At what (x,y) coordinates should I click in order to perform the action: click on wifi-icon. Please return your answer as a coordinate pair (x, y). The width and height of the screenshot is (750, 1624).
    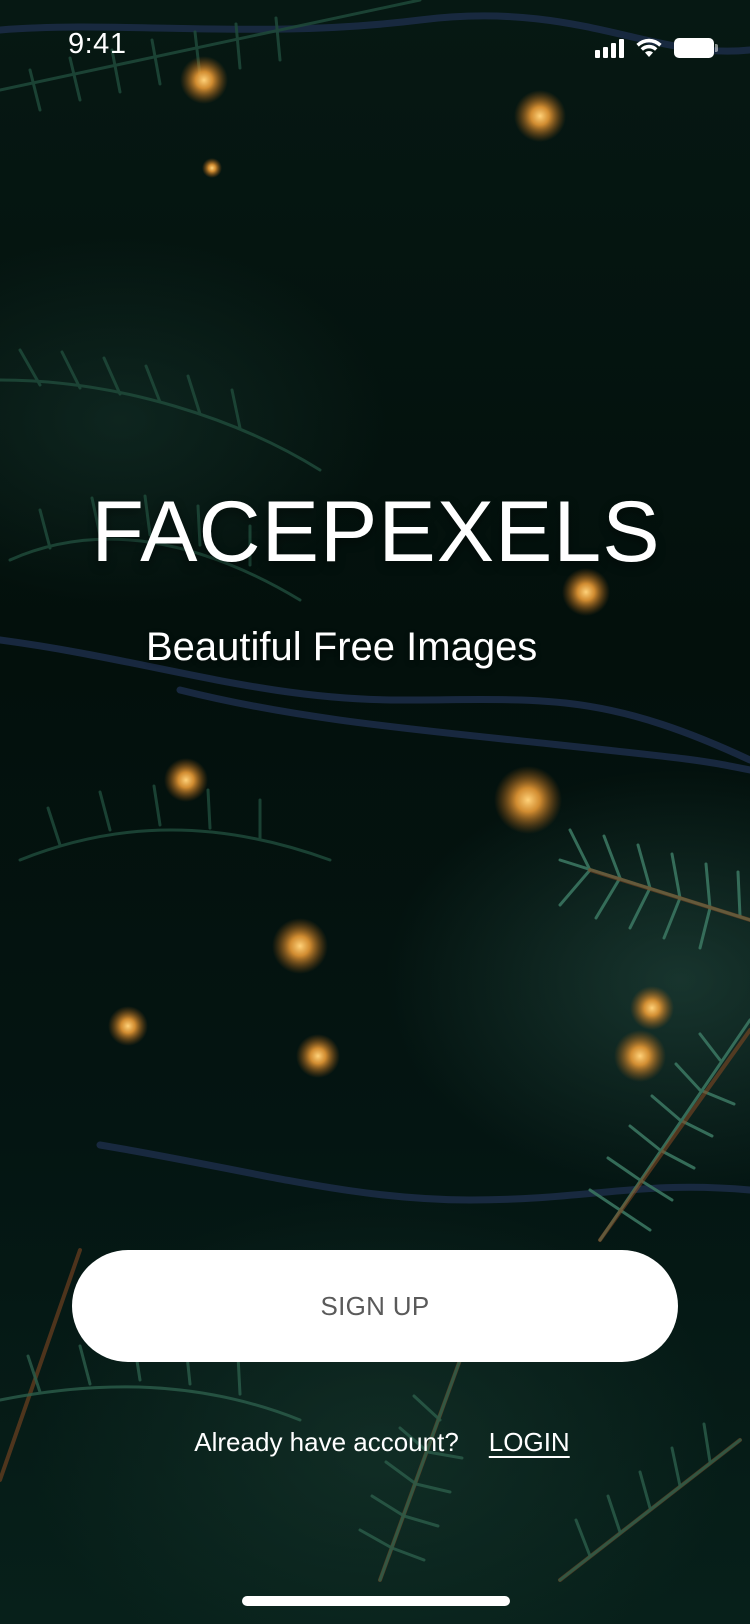
    Looking at the image, I should click on (649, 47).